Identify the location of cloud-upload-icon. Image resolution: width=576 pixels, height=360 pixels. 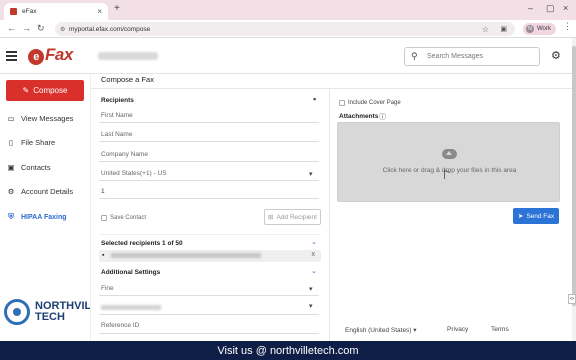
(449, 154).